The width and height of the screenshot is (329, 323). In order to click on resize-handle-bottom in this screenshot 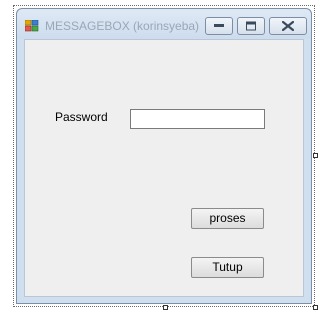, I will do `click(165, 307)`.